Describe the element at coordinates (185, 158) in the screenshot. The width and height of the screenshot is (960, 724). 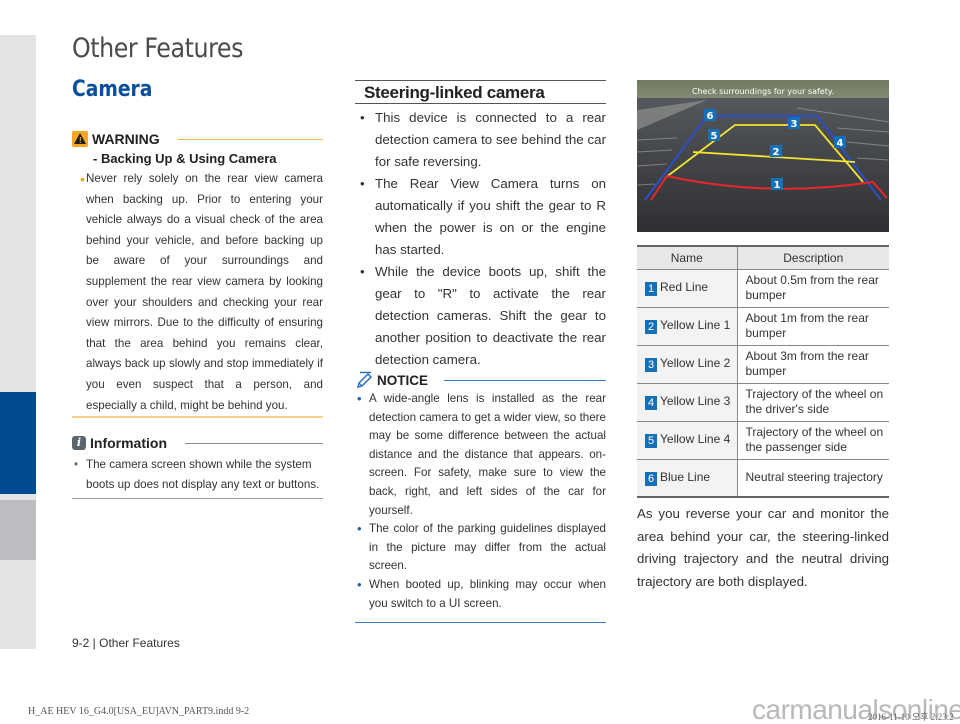
I see `warning-subtitle: - Backing Up & Using Camera` at that location.